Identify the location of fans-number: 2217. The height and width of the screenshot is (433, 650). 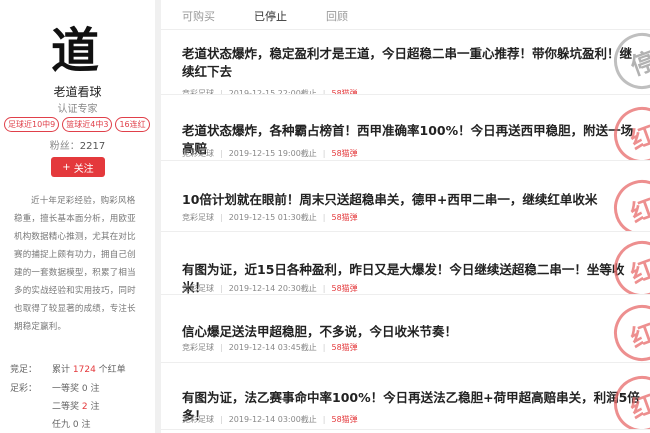
(92, 146).